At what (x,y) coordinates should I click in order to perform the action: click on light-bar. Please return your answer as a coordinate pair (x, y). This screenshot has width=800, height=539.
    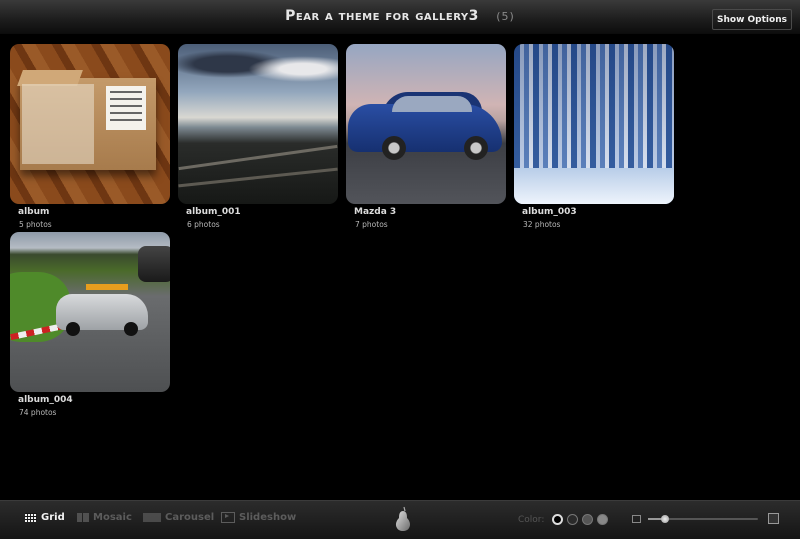
    Looking at the image, I should click on (107, 287).